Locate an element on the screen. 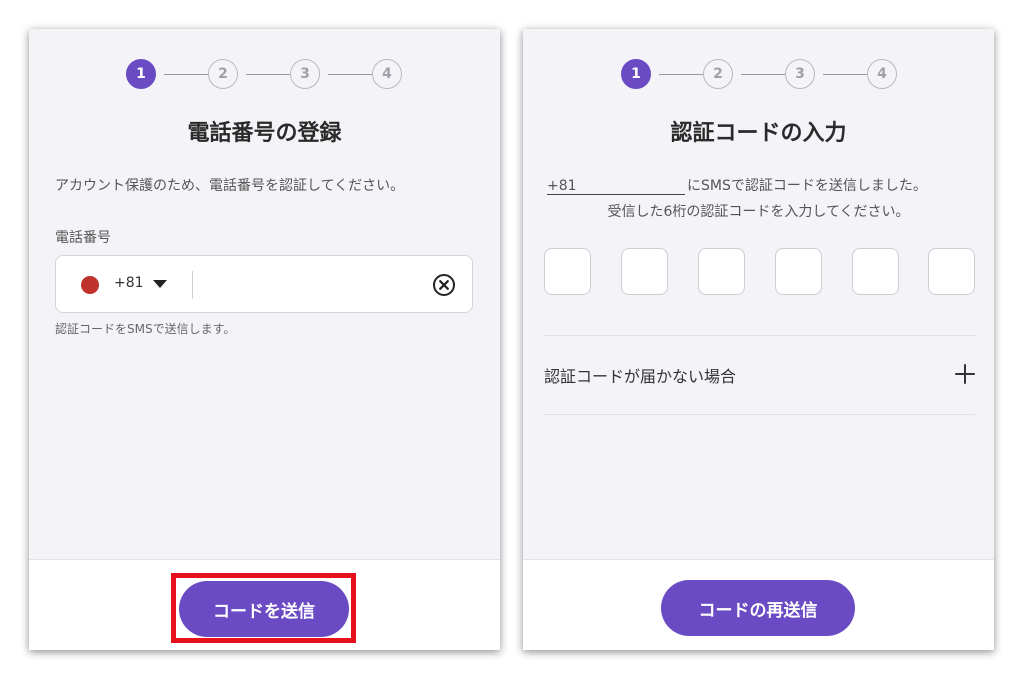 This screenshot has width=1024, height=679. page-title: 認証コードの入力 is located at coordinates (758, 133).